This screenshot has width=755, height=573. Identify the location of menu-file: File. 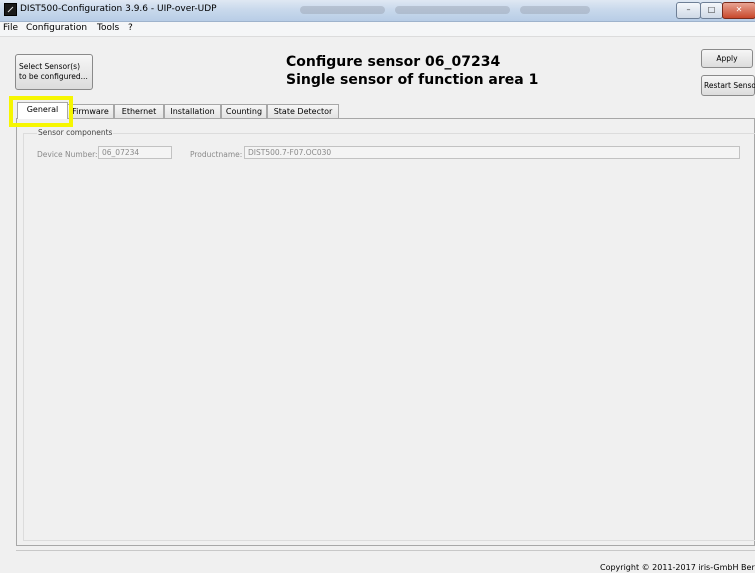
(10, 28).